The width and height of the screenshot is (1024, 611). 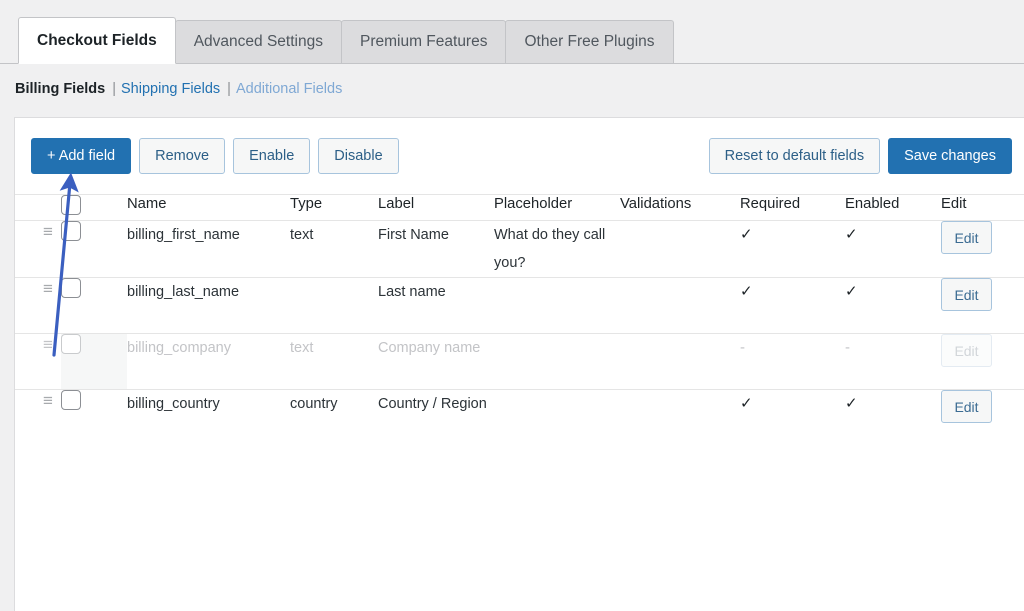 What do you see at coordinates (183, 292) in the screenshot?
I see `row-field-name: billing_last_name` at bounding box center [183, 292].